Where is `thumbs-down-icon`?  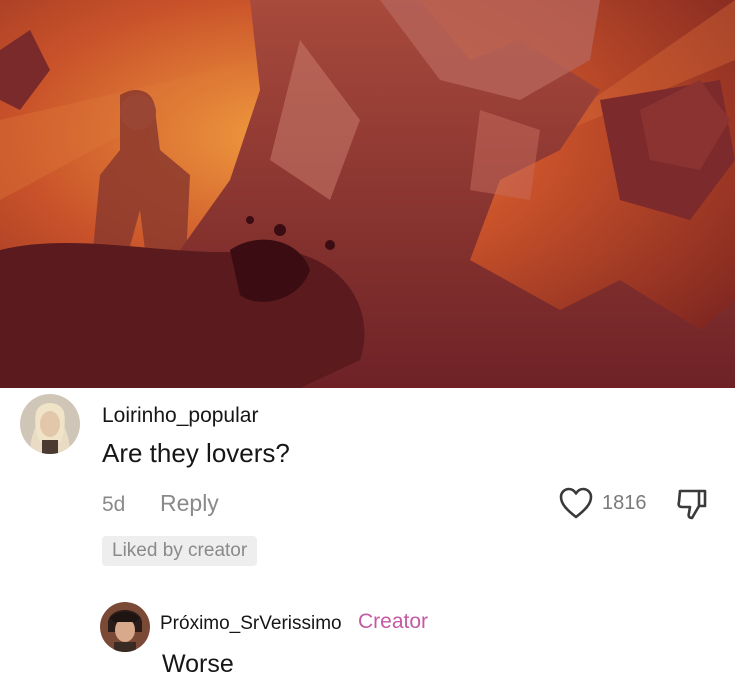
thumbs-down-icon is located at coordinates (692, 504).